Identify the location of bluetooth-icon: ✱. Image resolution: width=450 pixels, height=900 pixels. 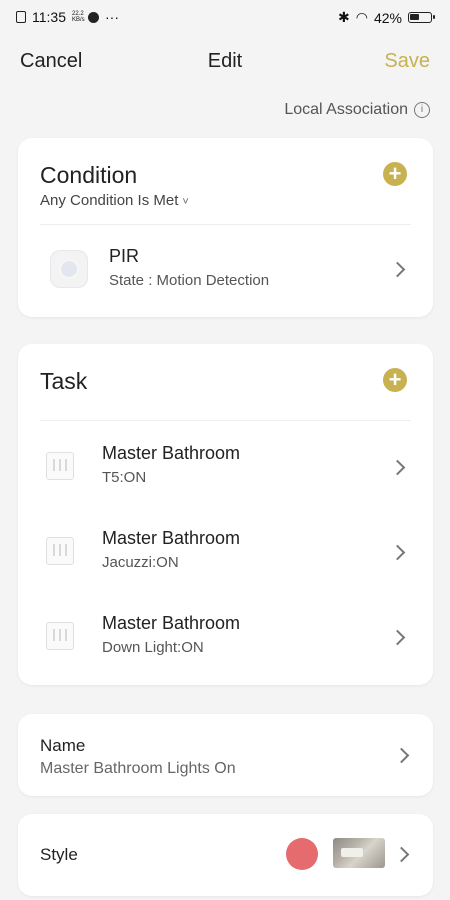
(344, 17).